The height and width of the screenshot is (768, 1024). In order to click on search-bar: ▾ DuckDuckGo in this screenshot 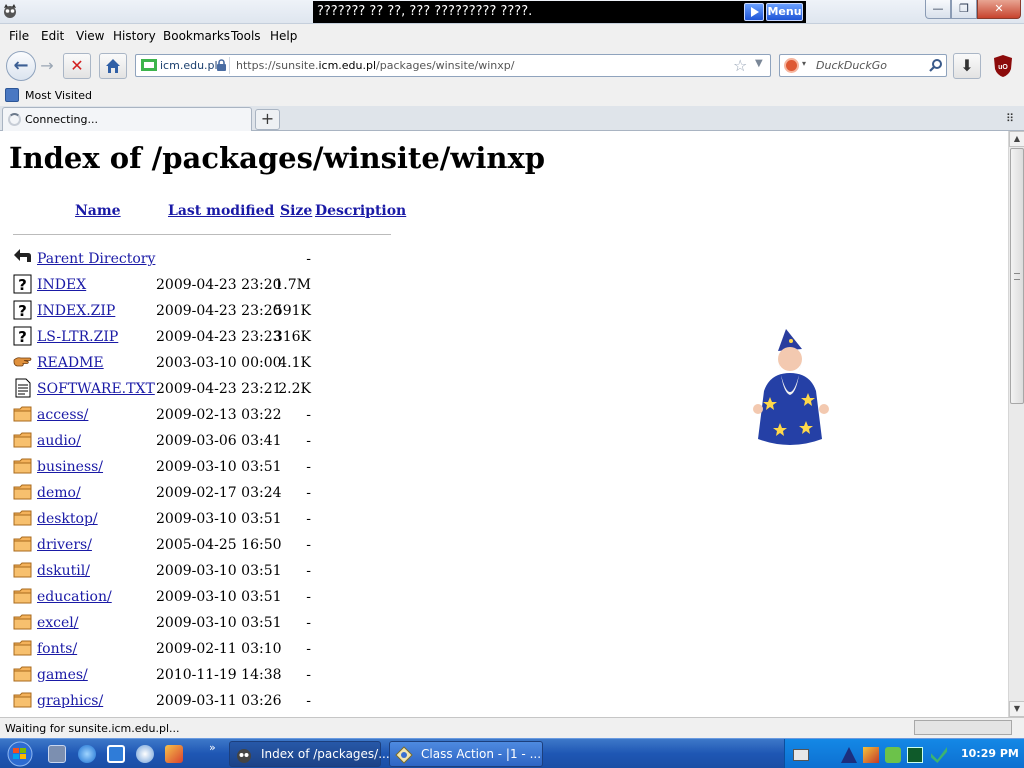, I will do `click(863, 65)`.